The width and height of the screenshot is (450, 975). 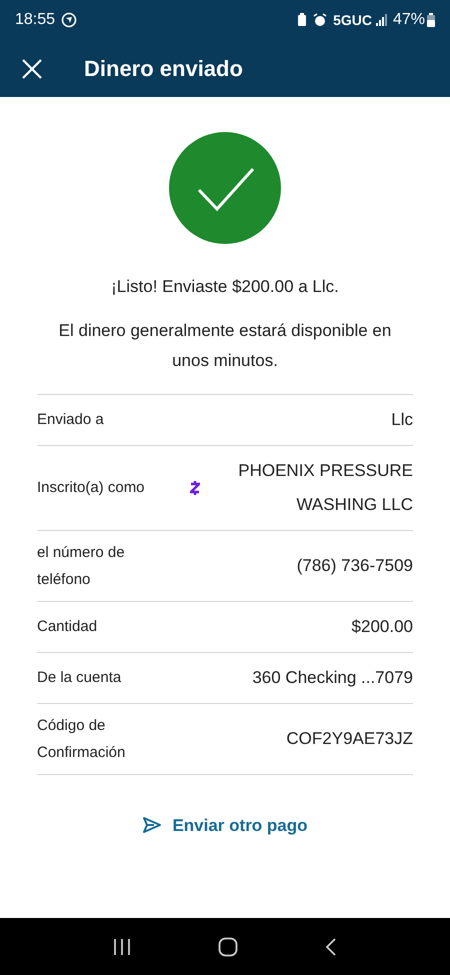 I want to click on detail-label: Código de Confirmación, so click(x=81, y=739).